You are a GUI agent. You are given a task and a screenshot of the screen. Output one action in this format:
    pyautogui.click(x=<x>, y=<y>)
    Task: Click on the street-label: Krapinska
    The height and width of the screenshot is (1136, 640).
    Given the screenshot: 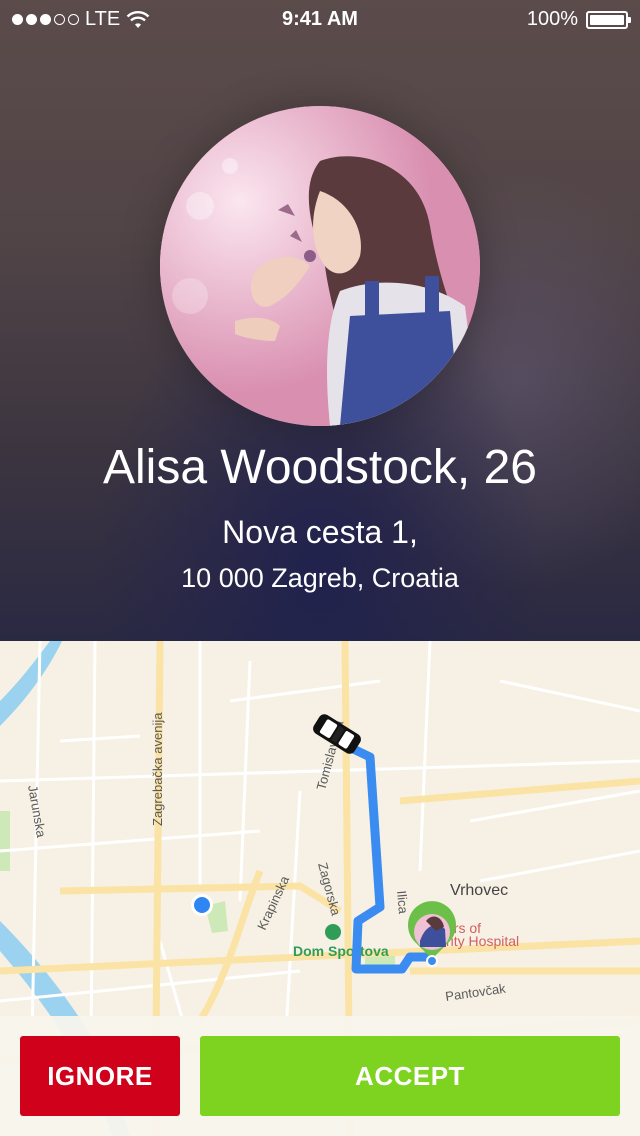 What is the action you would take?
    pyautogui.click(x=273, y=902)
    